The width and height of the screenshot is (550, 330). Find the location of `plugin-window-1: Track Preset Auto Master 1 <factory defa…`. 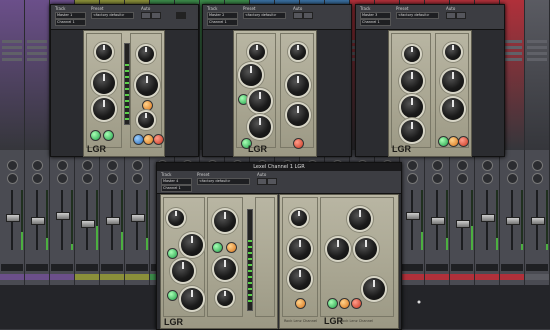

plugin-window-1: Track Preset Auto Master 1 <factory defa… is located at coordinates (124, 80).